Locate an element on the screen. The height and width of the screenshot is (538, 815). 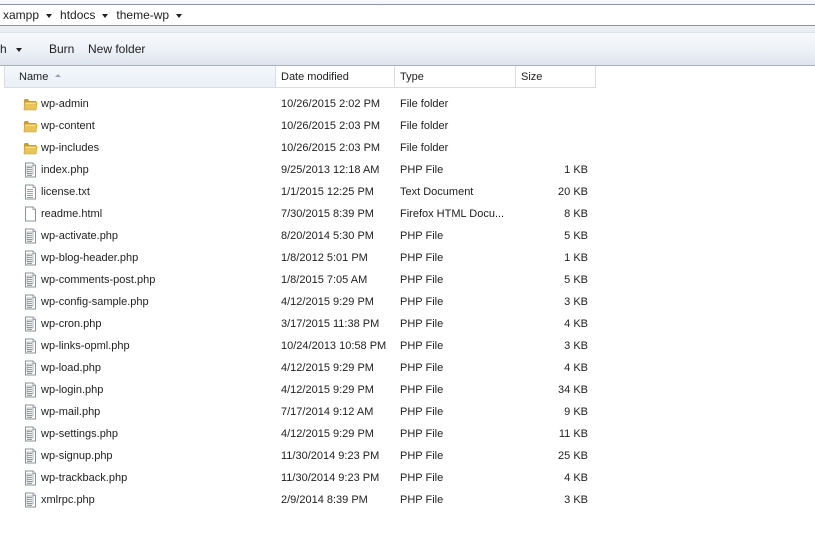
file-size: 9 KB is located at coordinates (576, 412).